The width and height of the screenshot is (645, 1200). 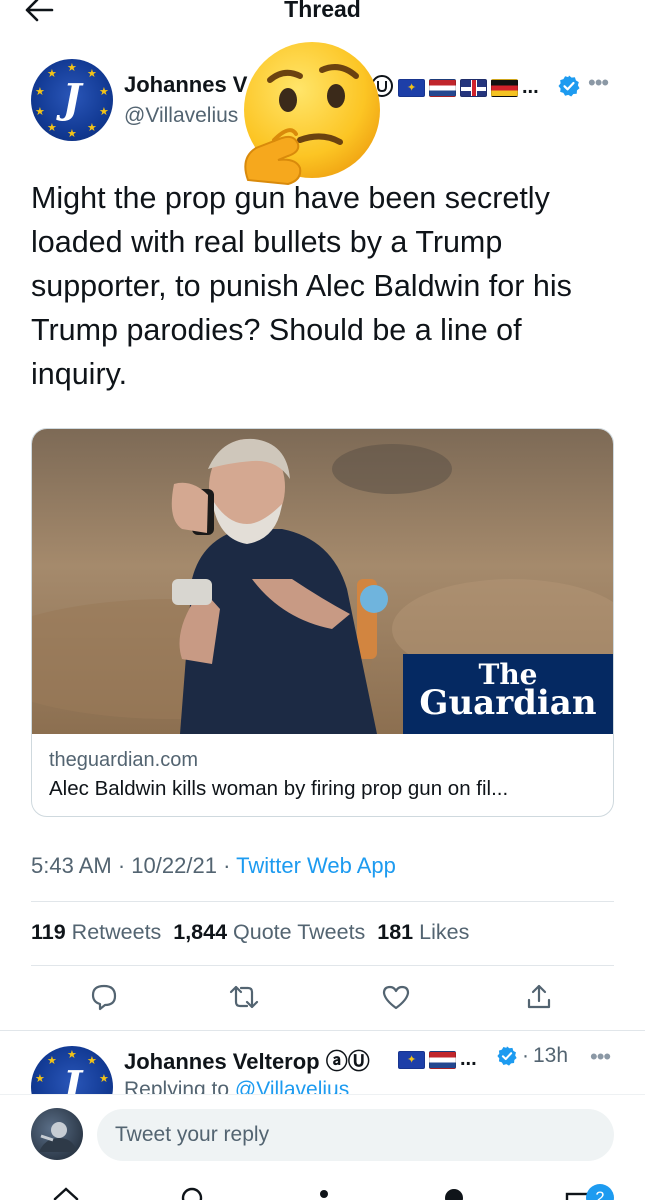 I want to click on home-icon, so click(x=66, y=1193).